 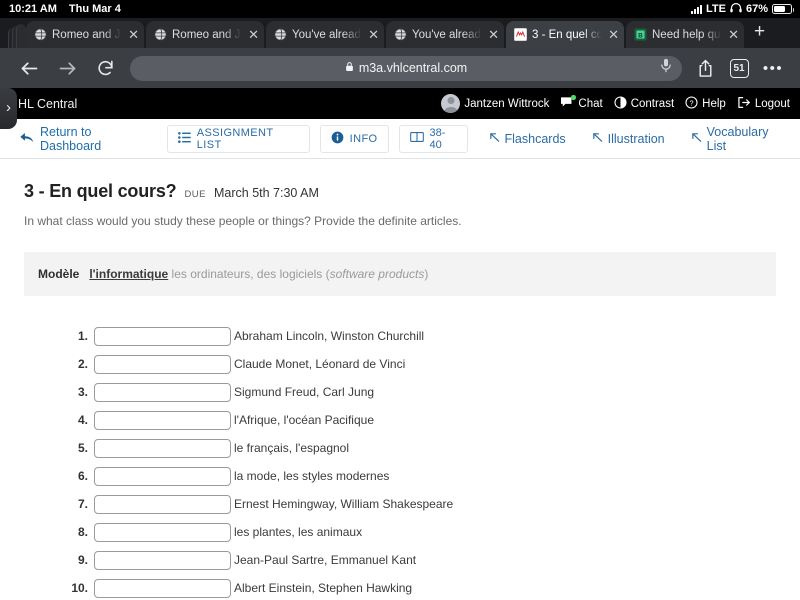 What do you see at coordinates (507, 103) in the screenshot?
I see `user-name-label: Jantzen Wittrock` at bounding box center [507, 103].